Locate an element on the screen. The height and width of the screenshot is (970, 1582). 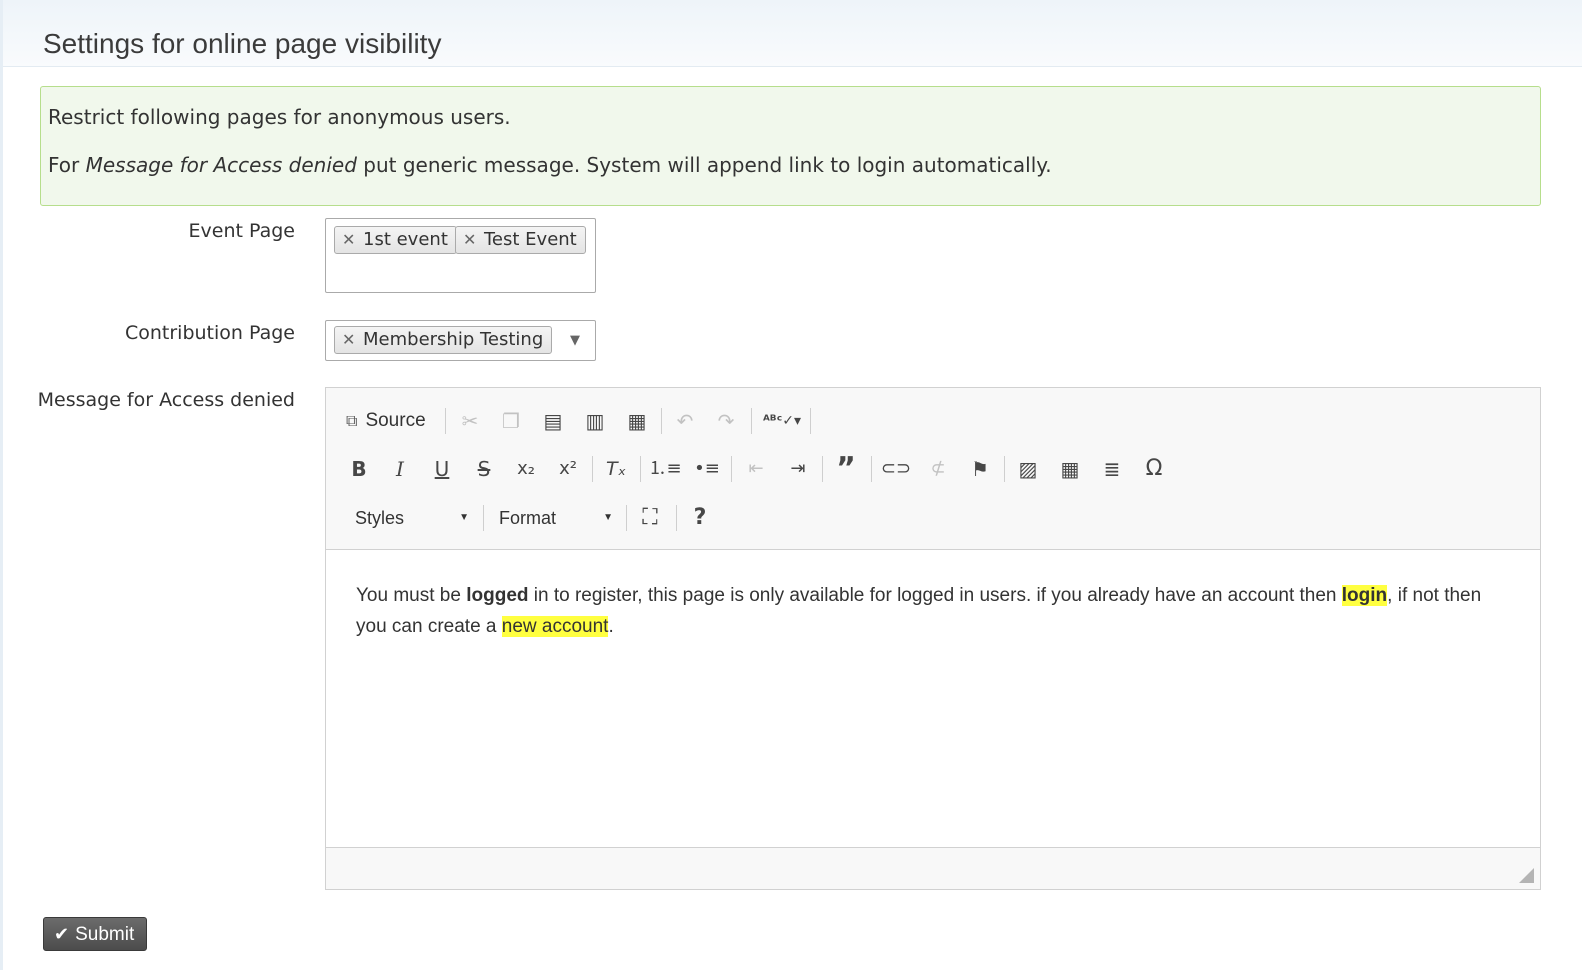
contribution-page-label: Contribution Page is located at coordinates (209, 333).